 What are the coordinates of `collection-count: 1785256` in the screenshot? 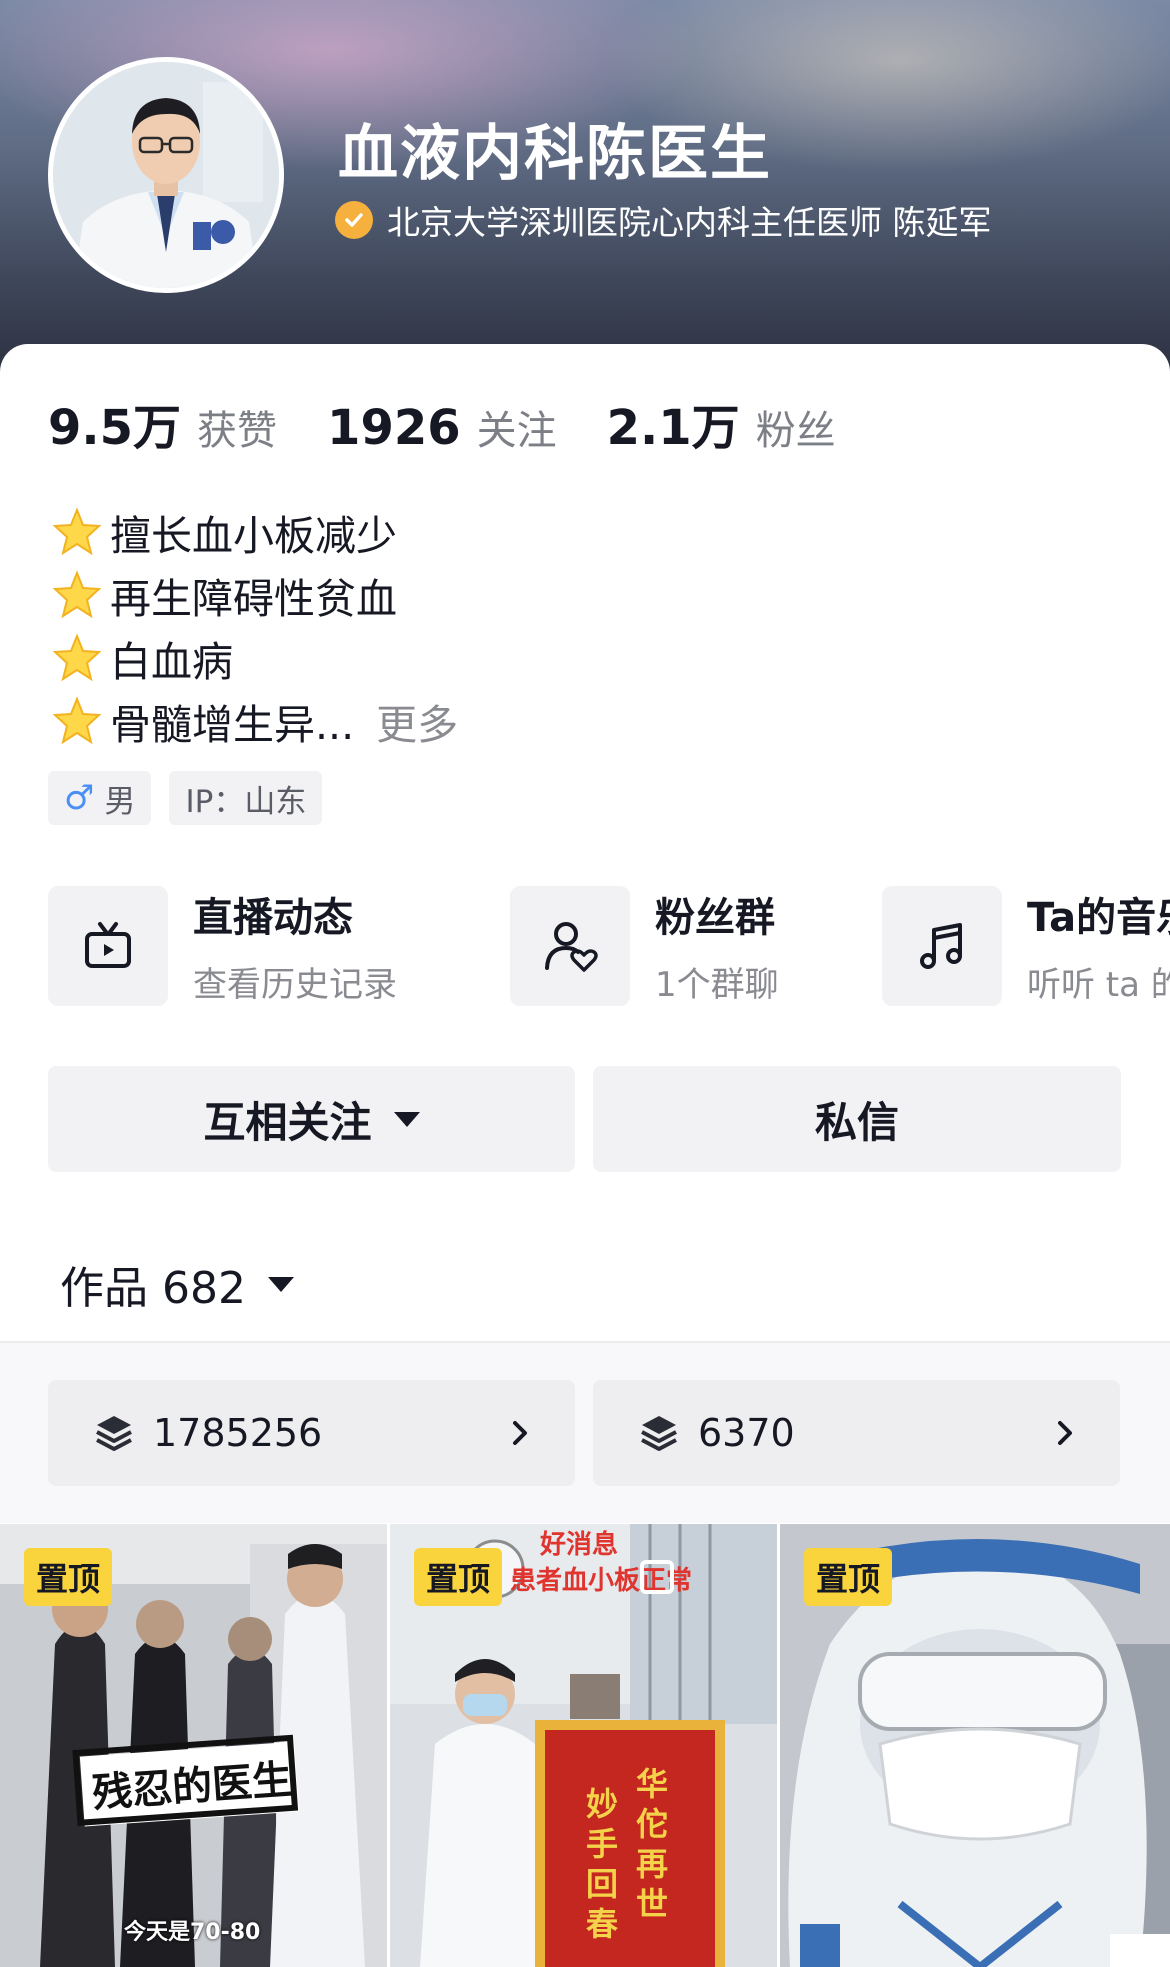 It's located at (238, 1433).